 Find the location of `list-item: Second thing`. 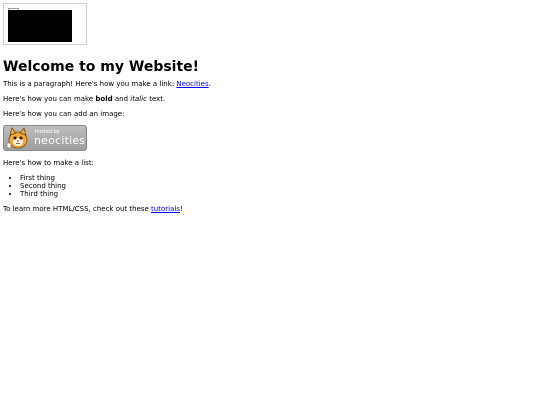

list-item: Second thing is located at coordinates (276, 186).